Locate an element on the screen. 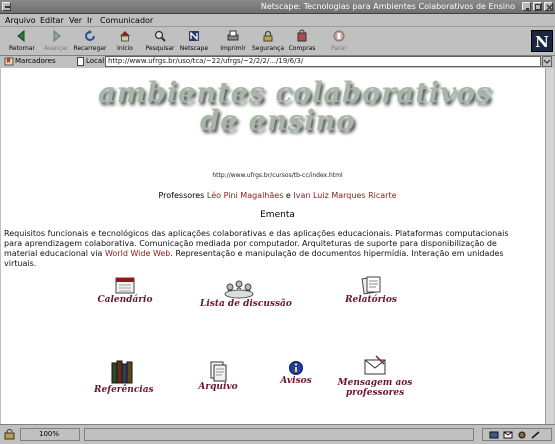 Image resolution: width=555 pixels, height=444 pixels. nav-arquivo: Arquivo is located at coordinates (218, 376).